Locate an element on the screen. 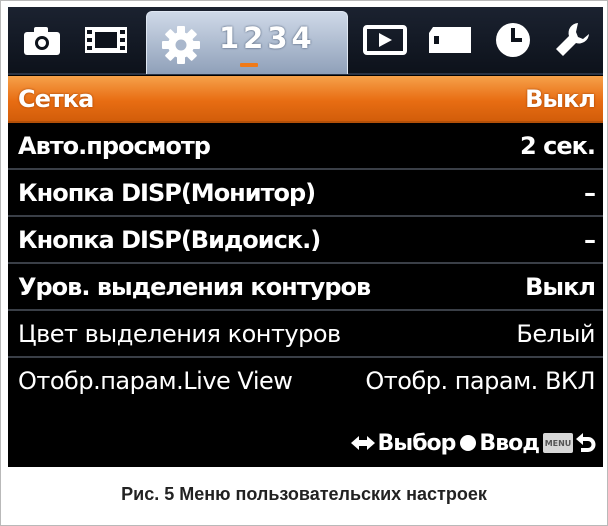  menu-item-disp-viewfinder: Кнопка DISP(Видоиск.) – is located at coordinates (305, 240).